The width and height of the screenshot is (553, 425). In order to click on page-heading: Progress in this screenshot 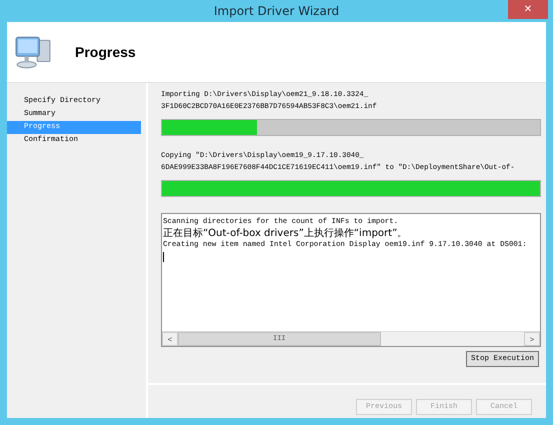, I will do `click(105, 52)`.